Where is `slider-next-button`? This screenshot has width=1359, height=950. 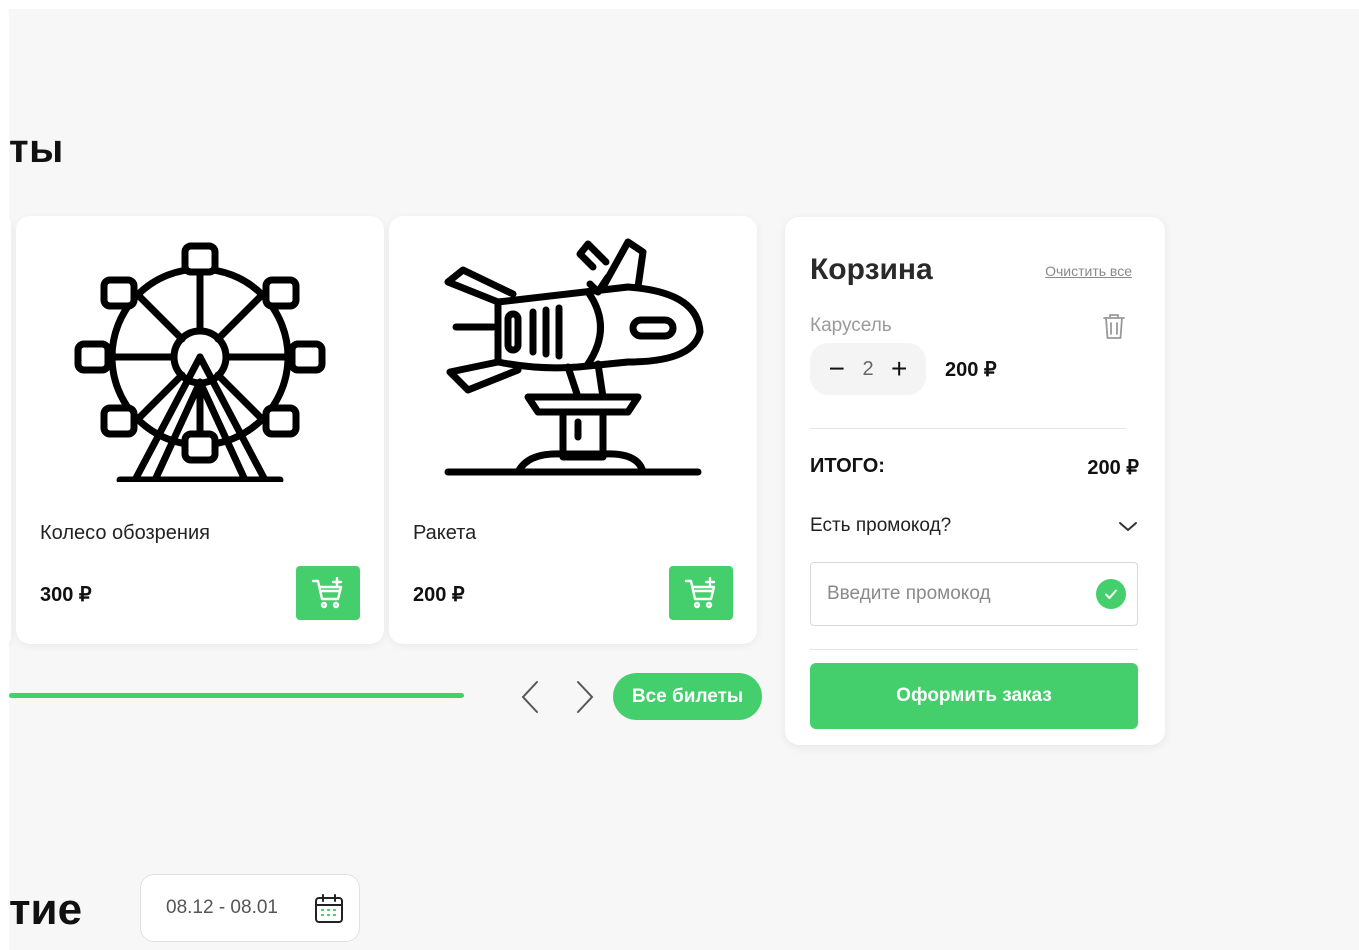 slider-next-button is located at coordinates (585, 697).